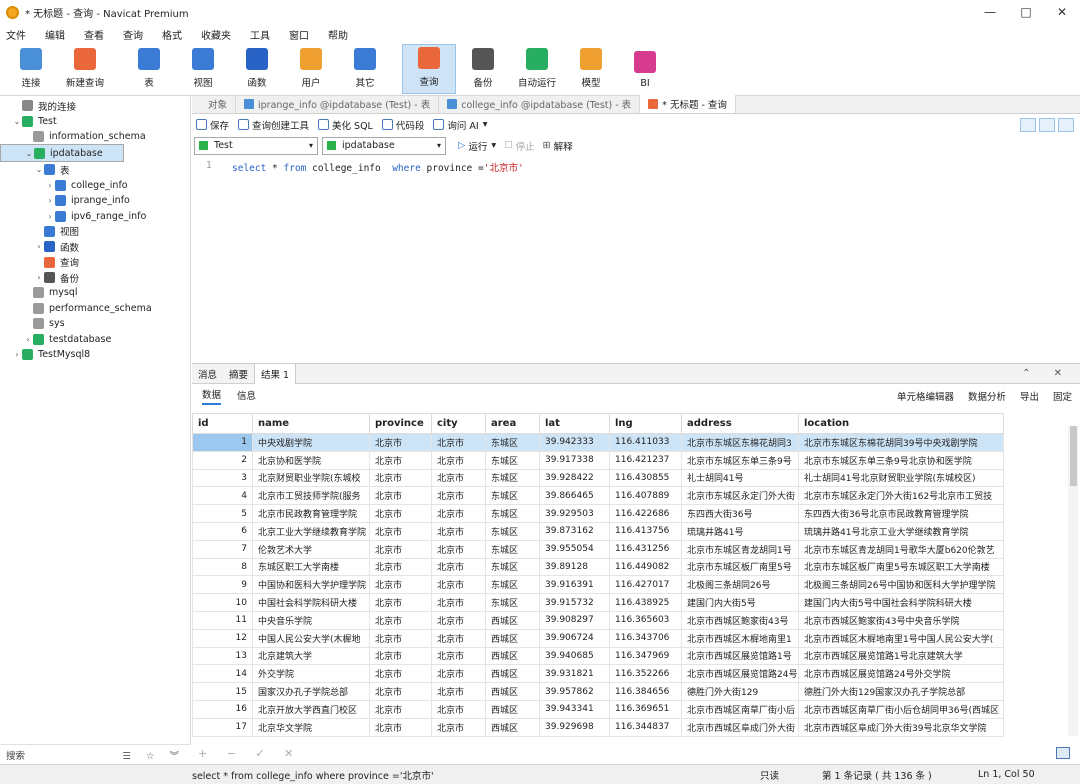 The height and width of the screenshot is (784, 1080). Describe the element at coordinates (94, 34) in the screenshot. I see `menu-view: 查看` at that location.